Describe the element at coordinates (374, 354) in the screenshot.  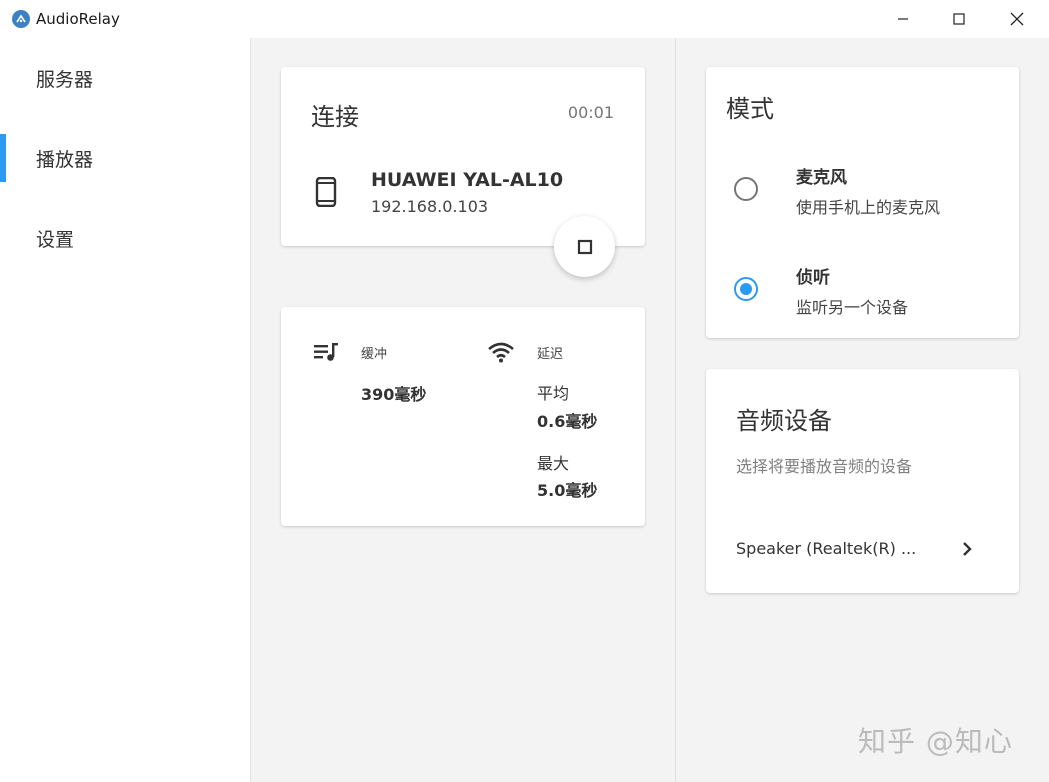
I see `buffer-label: 缓冲` at that location.